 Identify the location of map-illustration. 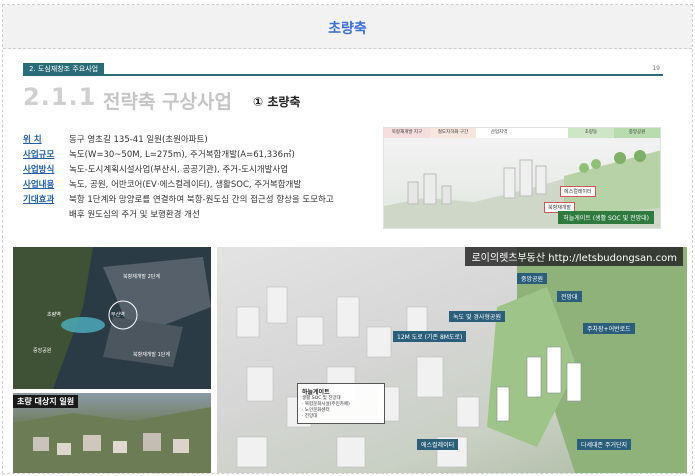
(112, 318).